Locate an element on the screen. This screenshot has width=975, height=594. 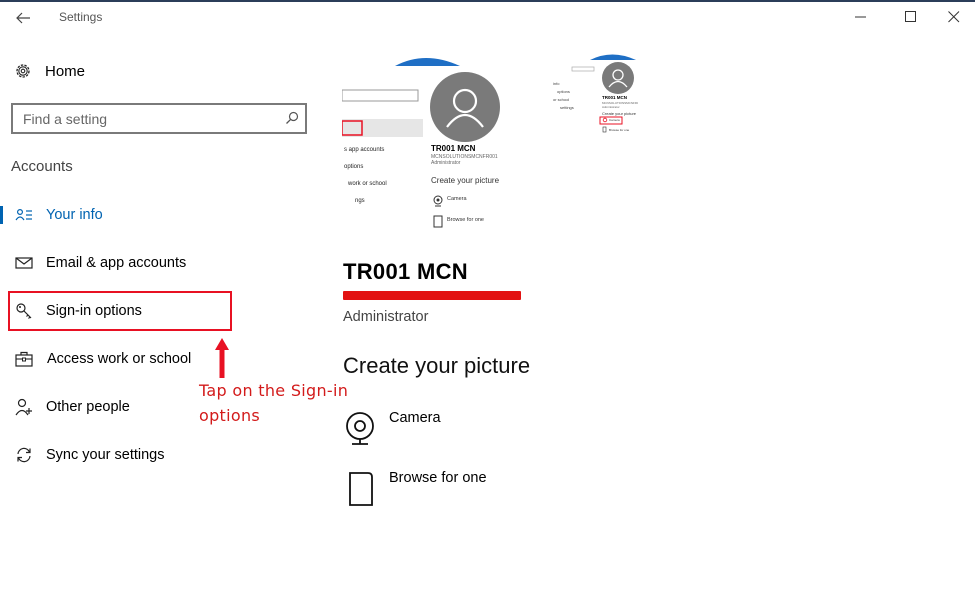
avatar is located at coordinates (465, 107).